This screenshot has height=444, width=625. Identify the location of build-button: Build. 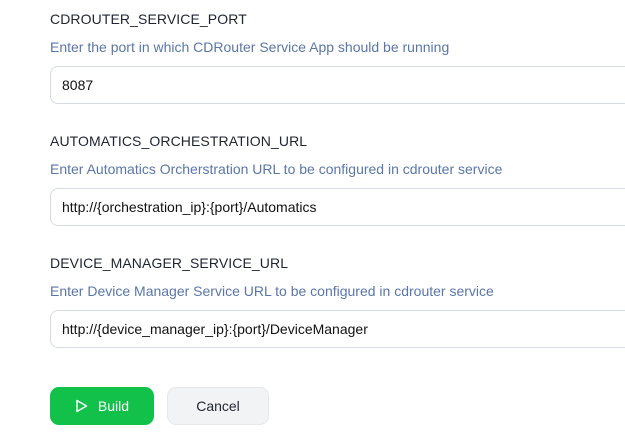
(102, 406).